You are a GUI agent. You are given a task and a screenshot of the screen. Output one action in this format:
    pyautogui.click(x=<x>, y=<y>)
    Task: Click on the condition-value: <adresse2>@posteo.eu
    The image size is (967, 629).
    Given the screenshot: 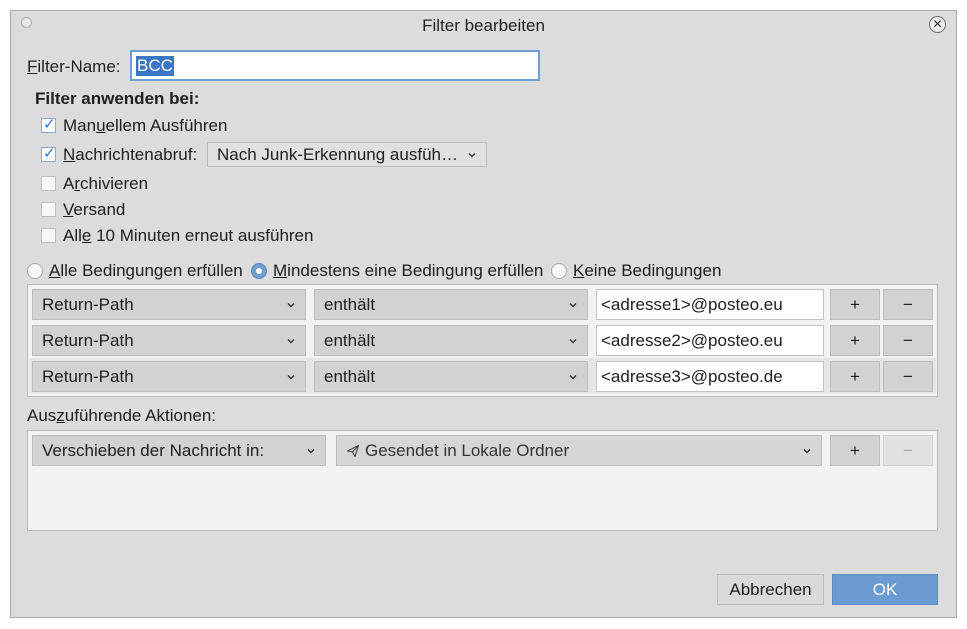 What is the action you would take?
    pyautogui.click(x=692, y=340)
    